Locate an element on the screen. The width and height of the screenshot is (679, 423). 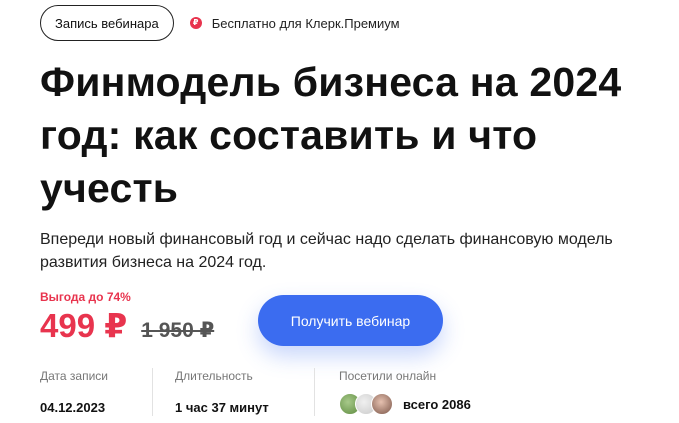
current-price: 499 ₽ is located at coordinates (84, 325).